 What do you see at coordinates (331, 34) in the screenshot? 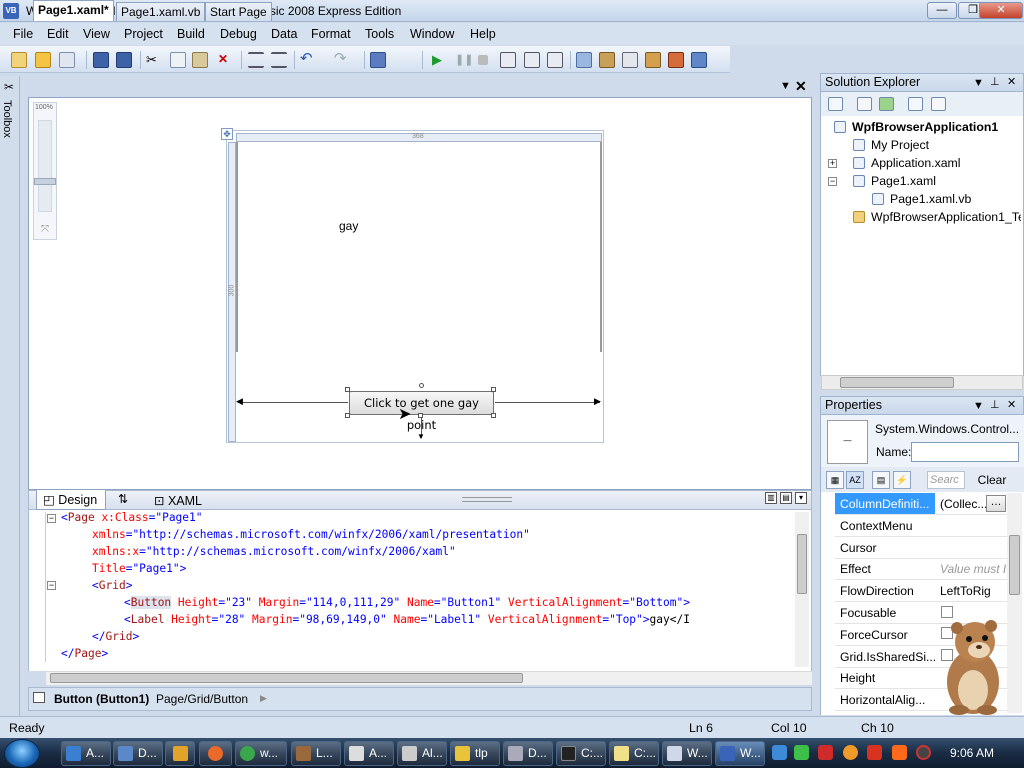
I see `menu-format: Format` at bounding box center [331, 34].